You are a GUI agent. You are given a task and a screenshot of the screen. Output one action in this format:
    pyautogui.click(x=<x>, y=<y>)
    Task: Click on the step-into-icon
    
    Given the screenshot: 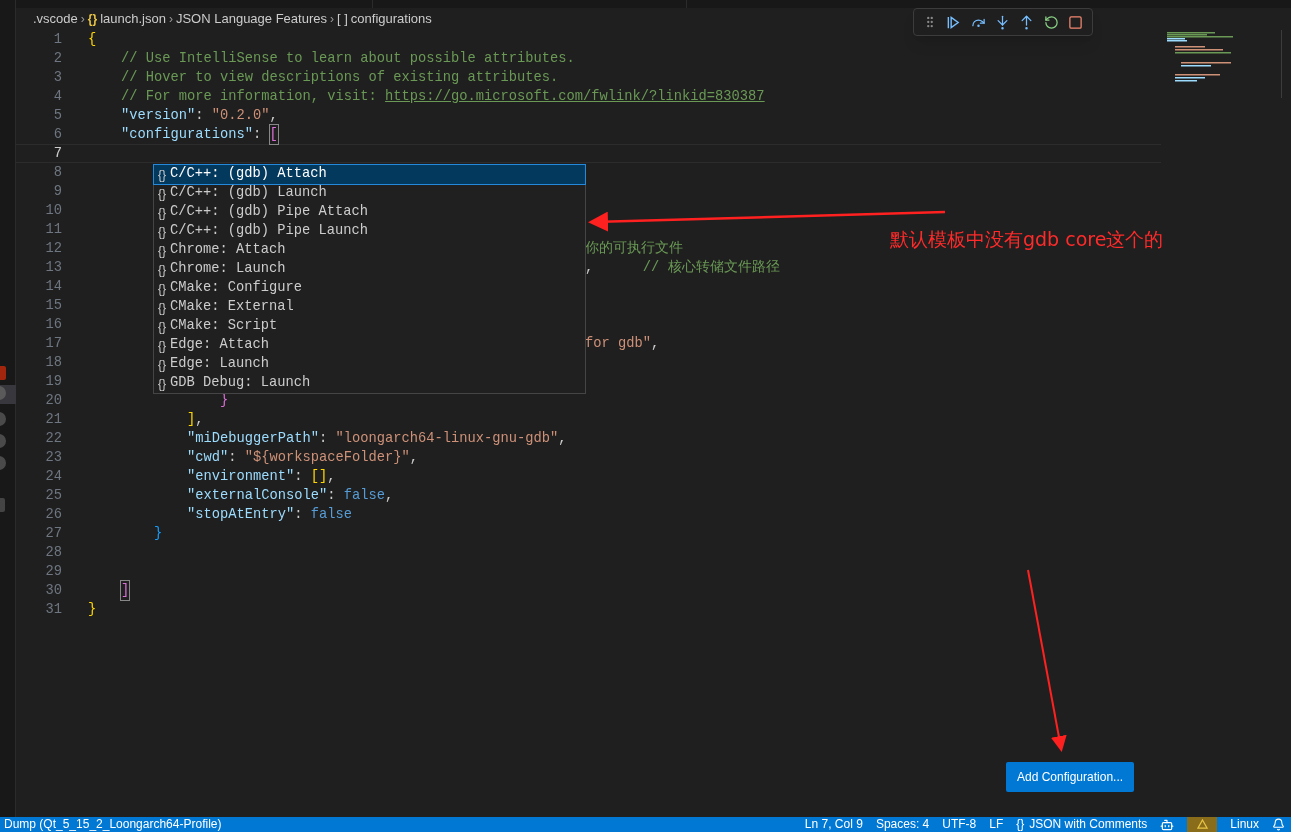 What is the action you would take?
    pyautogui.click(x=1002, y=22)
    